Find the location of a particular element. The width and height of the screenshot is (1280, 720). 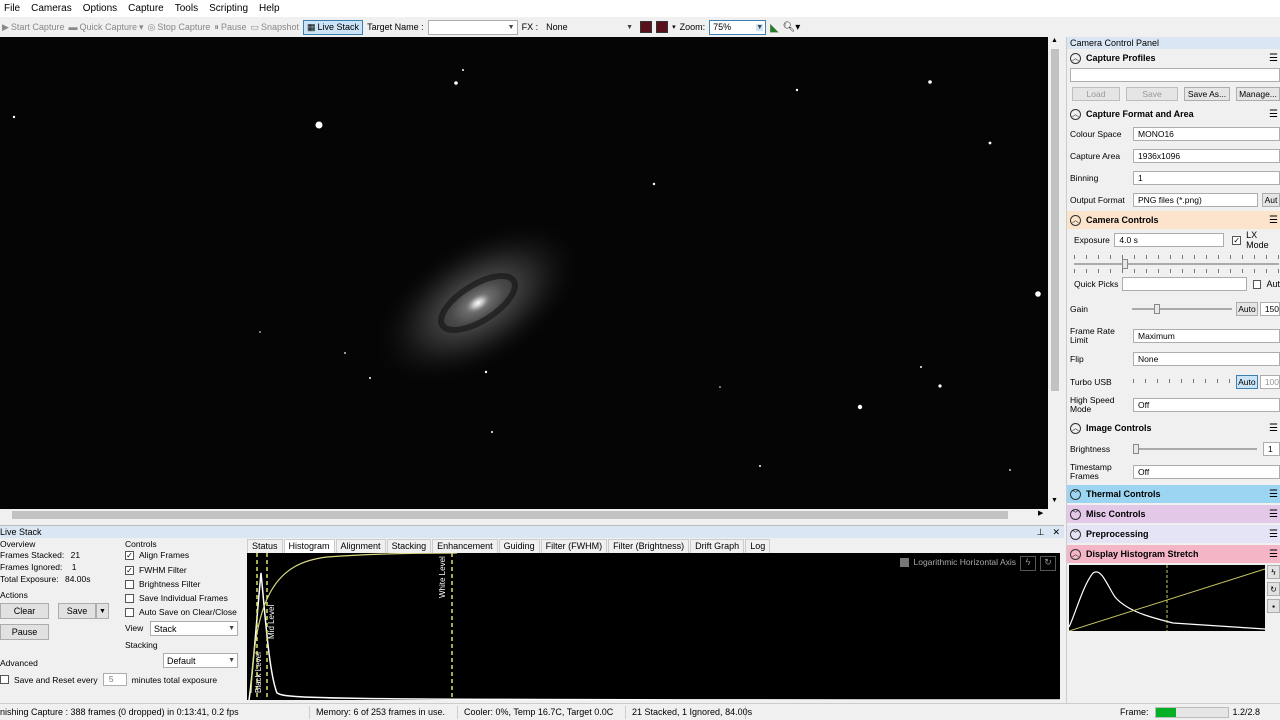

tab-stacking: Stacking is located at coordinates (409, 546).